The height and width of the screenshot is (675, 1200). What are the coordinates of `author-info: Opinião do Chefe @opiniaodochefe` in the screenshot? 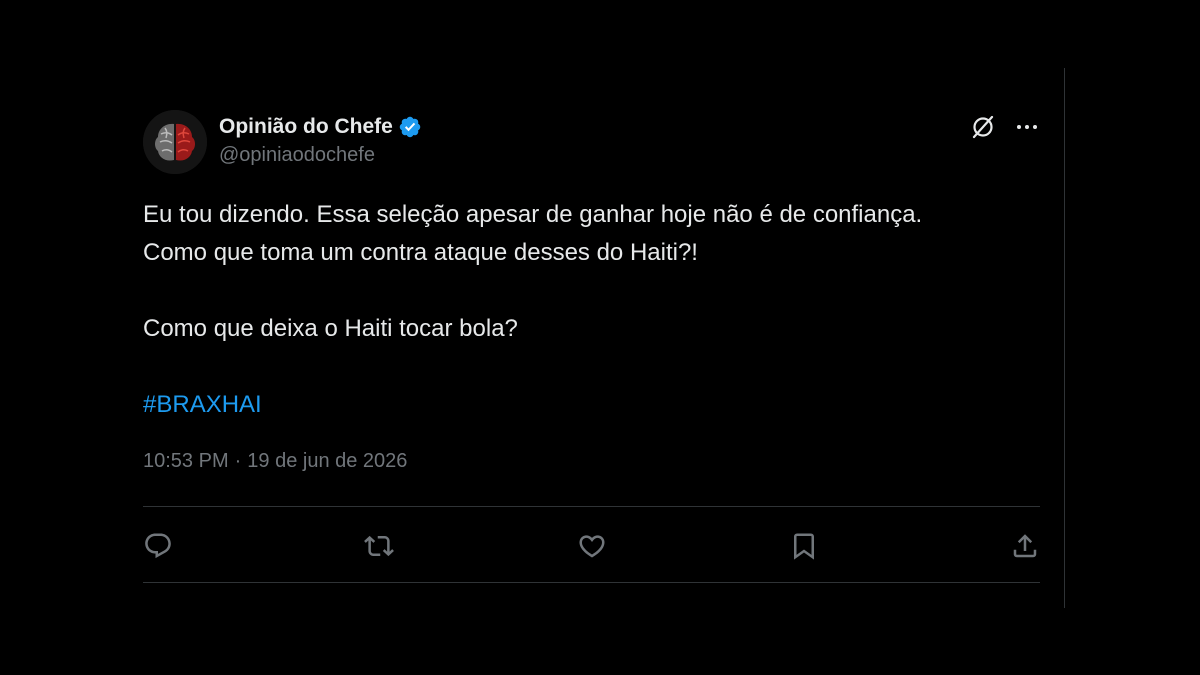 It's located at (320, 140).